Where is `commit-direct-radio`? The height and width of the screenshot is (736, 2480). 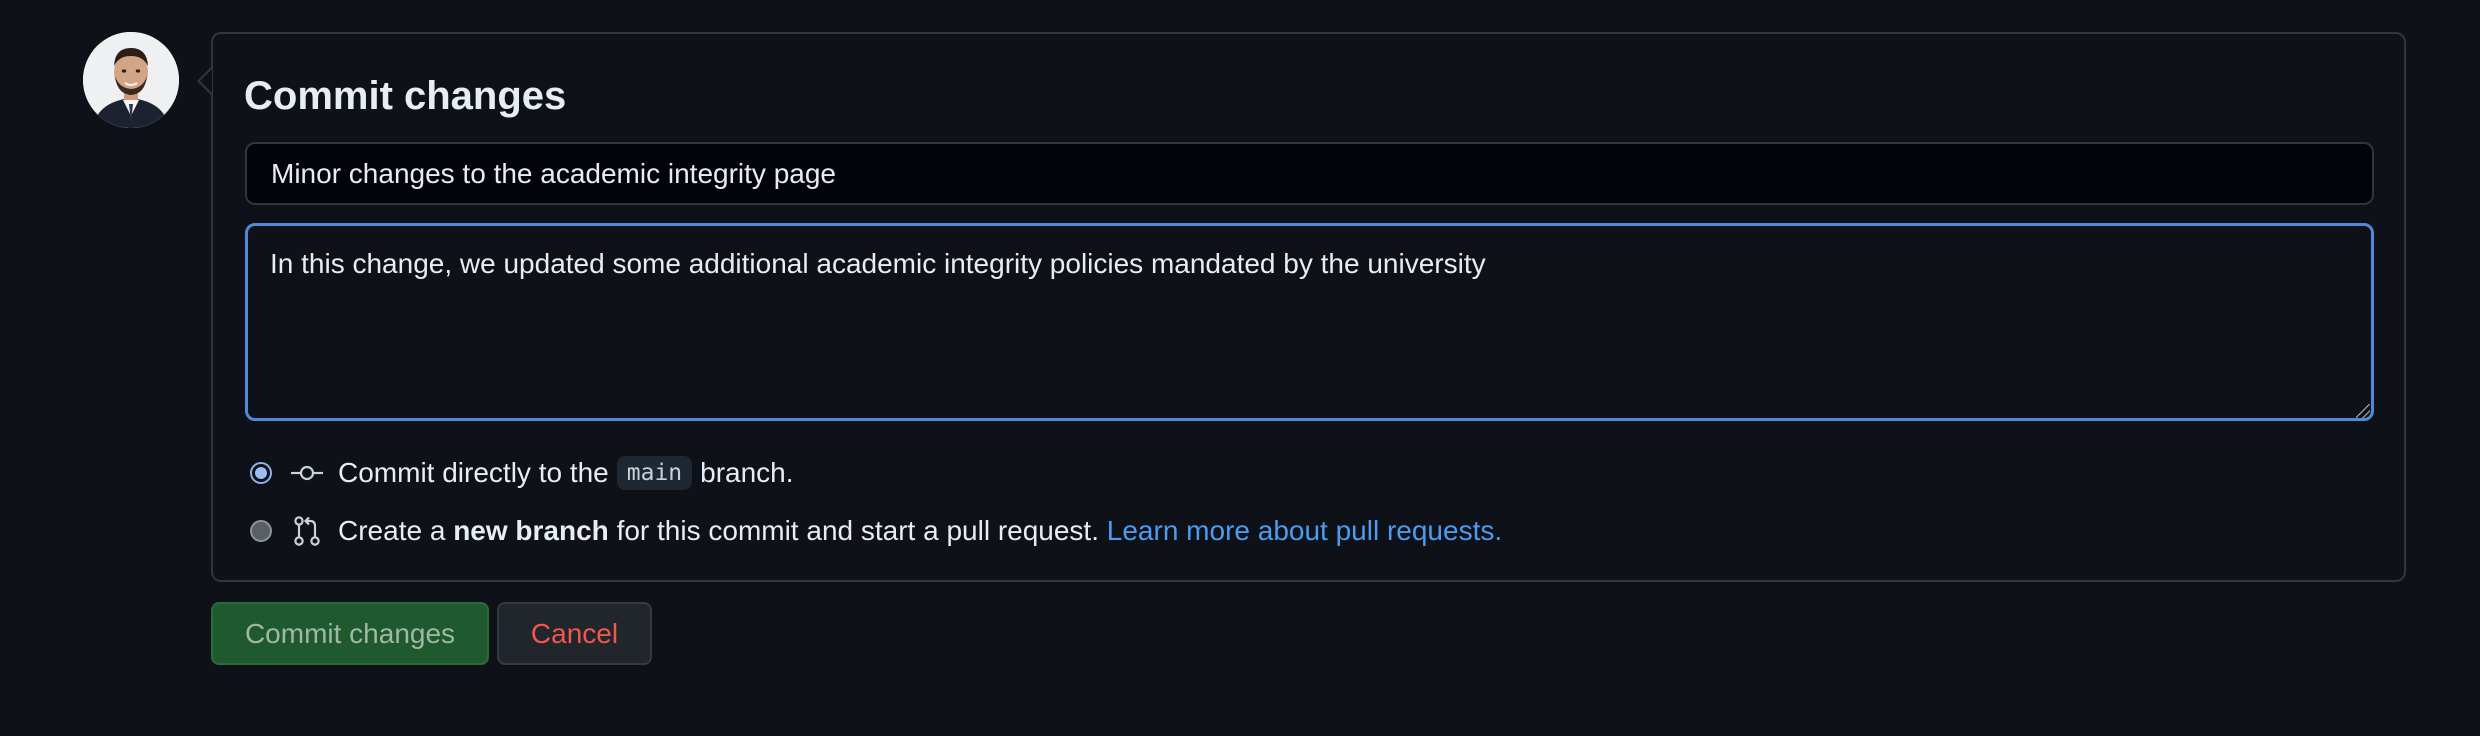 commit-direct-radio is located at coordinates (261, 473).